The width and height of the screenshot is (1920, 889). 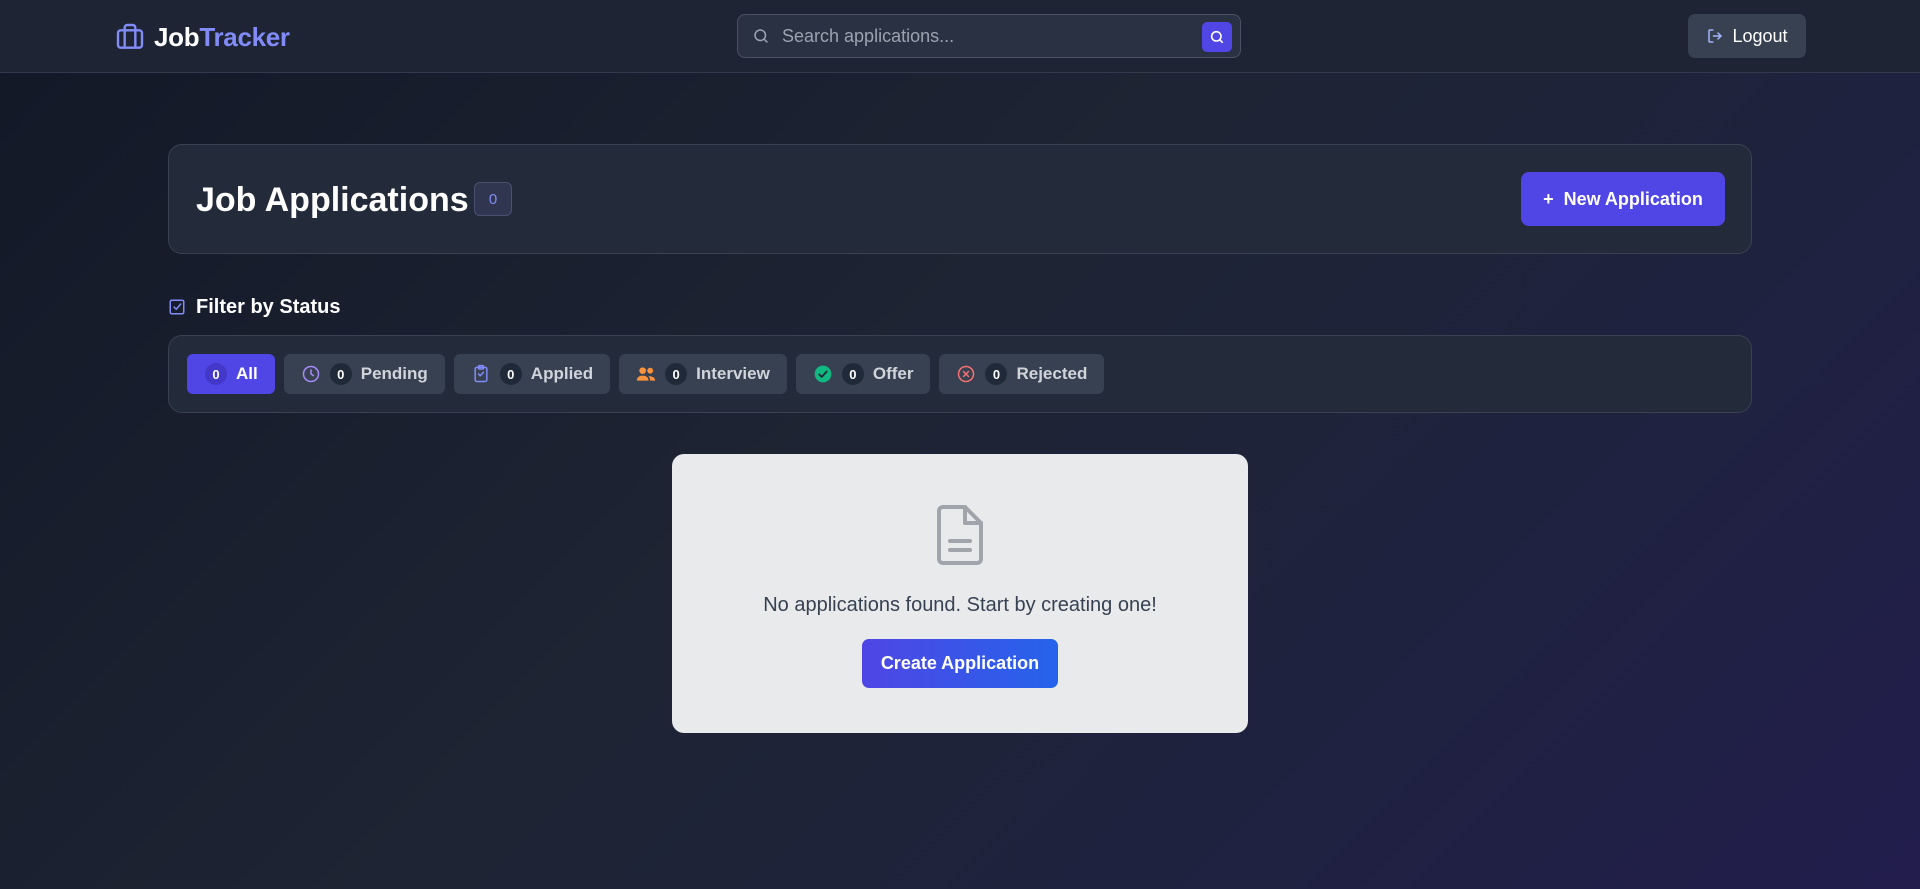 What do you see at coordinates (1548, 198) in the screenshot?
I see `plus-icon: +` at bounding box center [1548, 198].